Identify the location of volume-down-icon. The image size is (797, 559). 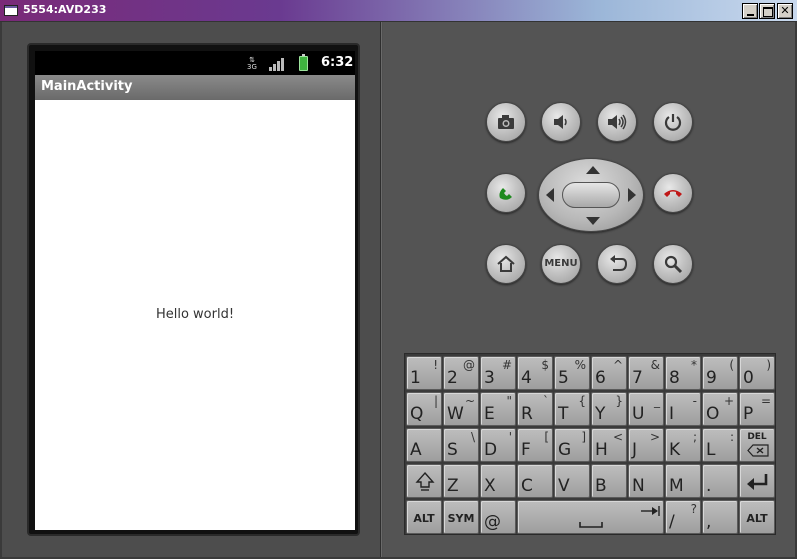
(560, 122).